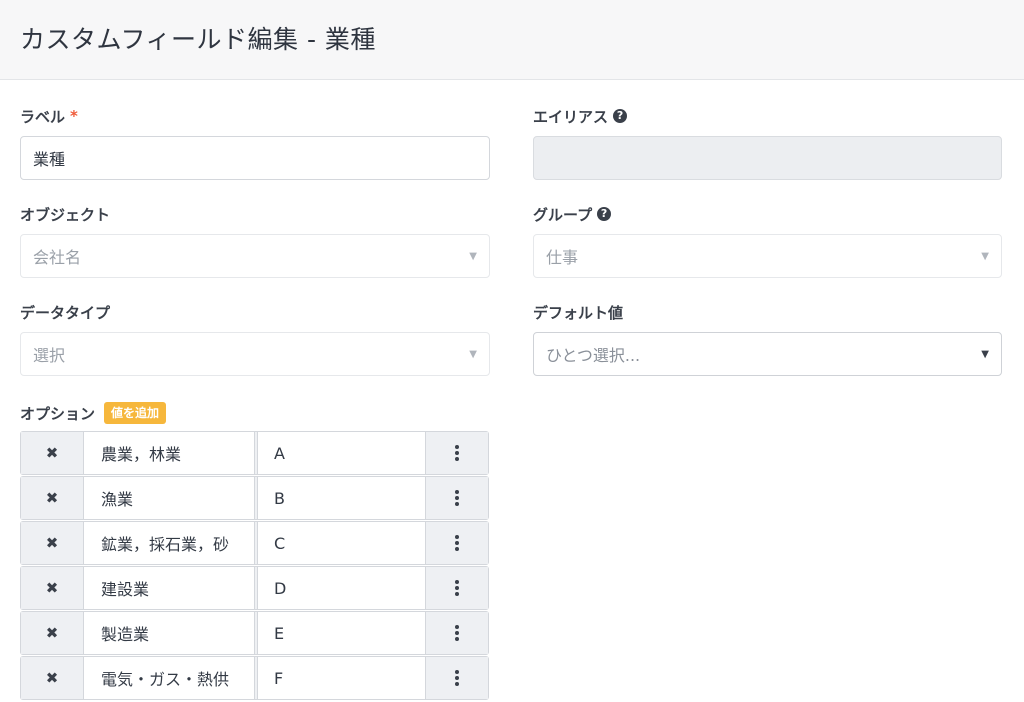  I want to click on data-type-title-text: データタイプ, so click(65, 312).